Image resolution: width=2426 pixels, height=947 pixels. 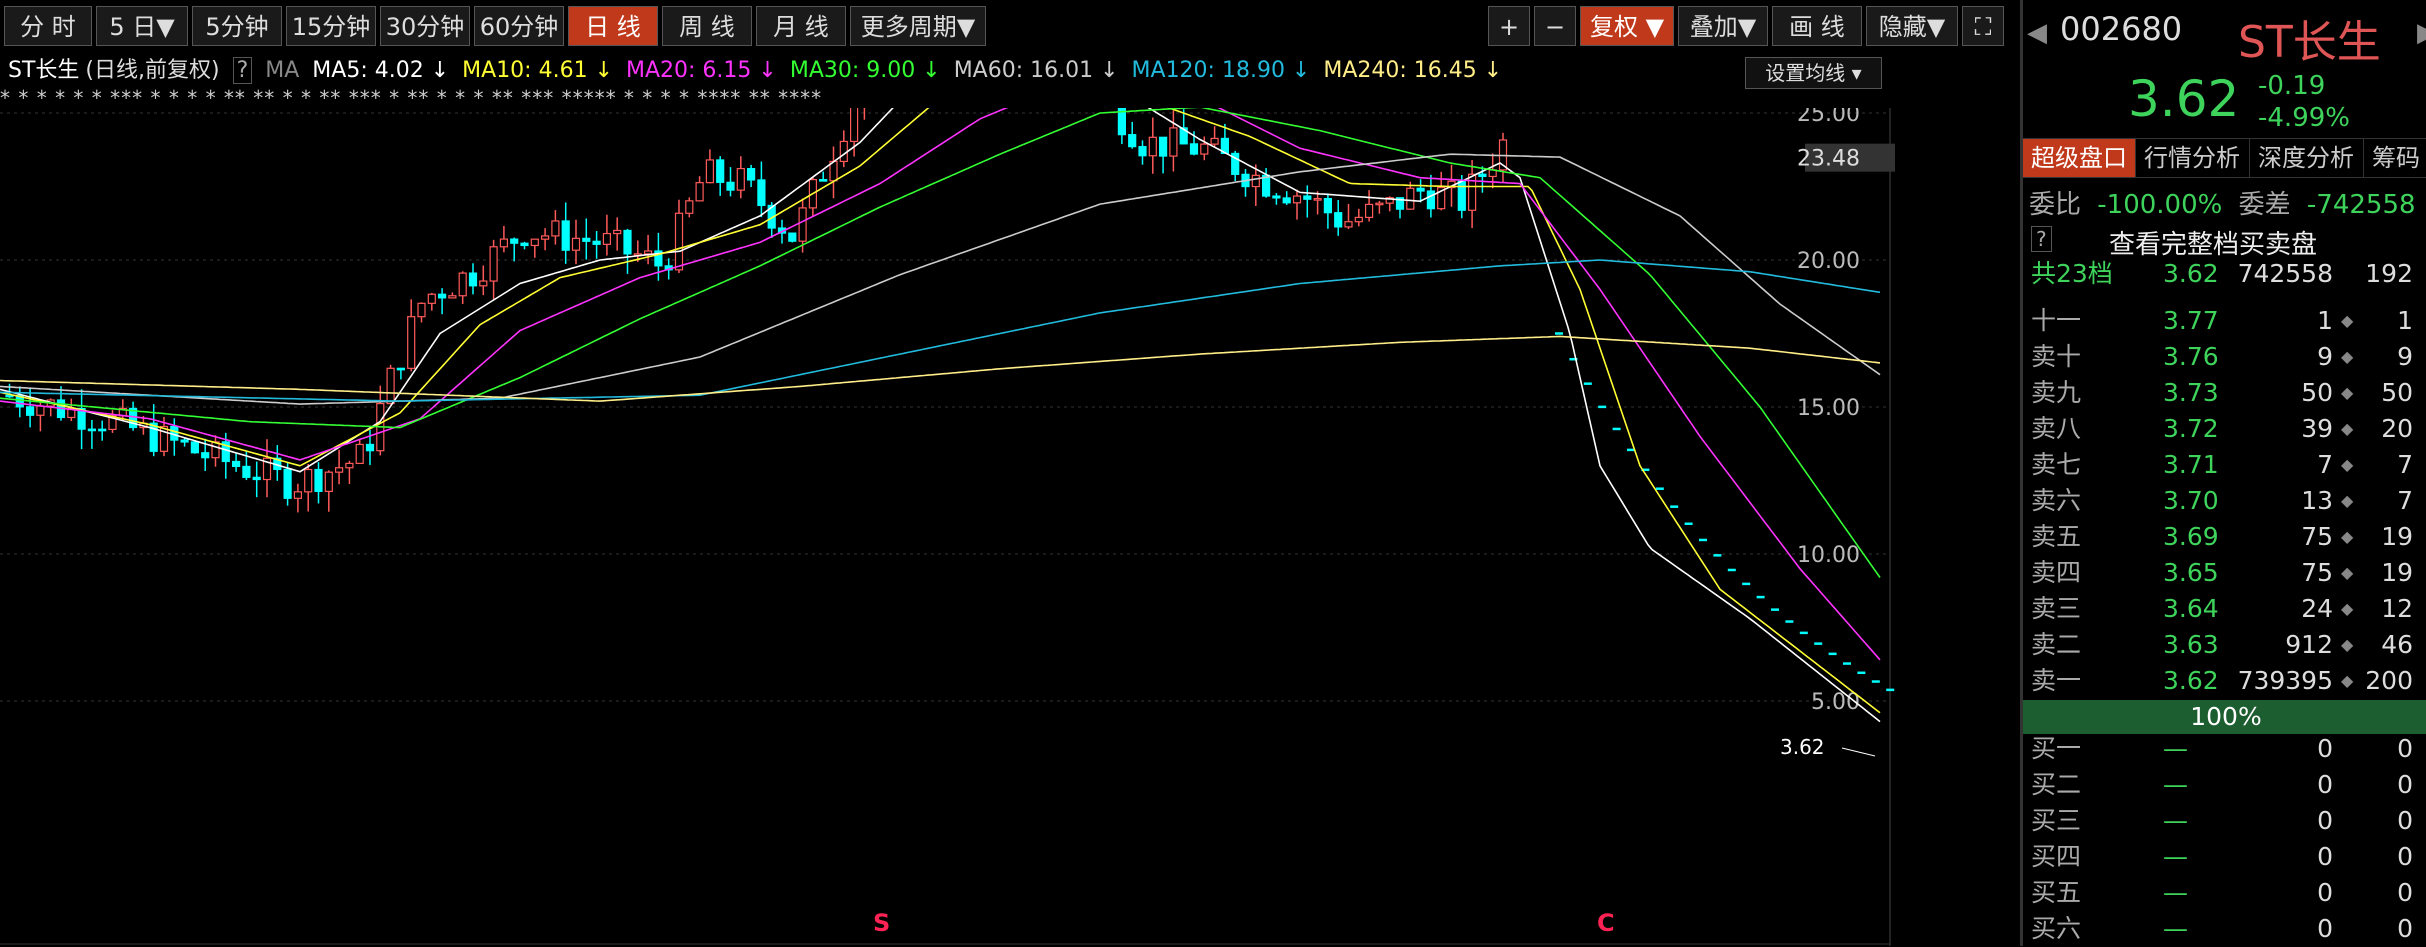 I want to click on ask-row: 卖一 3.62 739395 ◆ 200, so click(x=2224, y=681).